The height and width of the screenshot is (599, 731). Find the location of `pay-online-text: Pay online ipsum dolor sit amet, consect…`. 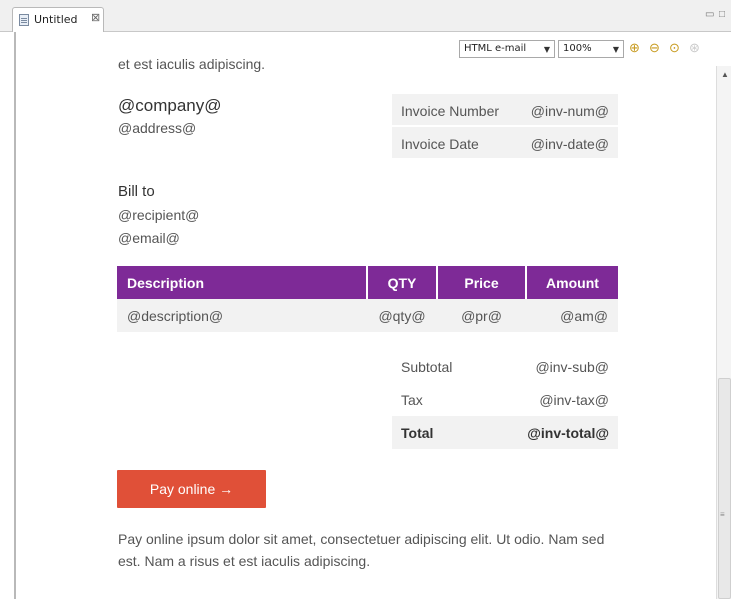

pay-online-text: Pay online ipsum dolor sit amet, consect… is located at coordinates (361, 550).